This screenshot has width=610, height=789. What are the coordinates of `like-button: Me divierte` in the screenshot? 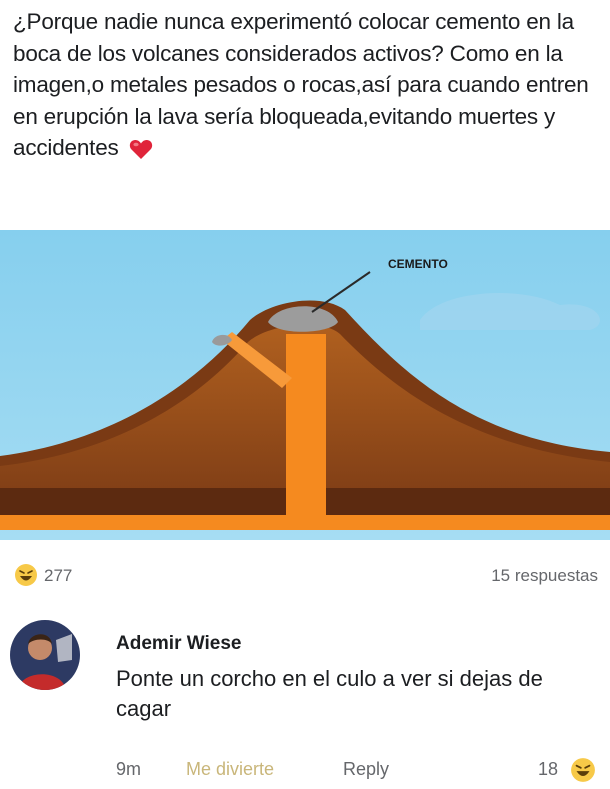 It's located at (230, 769).